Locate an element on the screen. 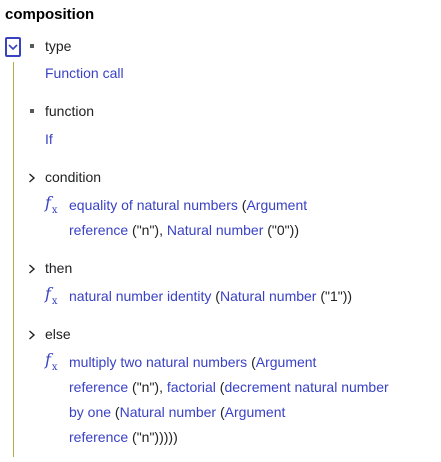  condition-label: condition is located at coordinates (73, 177).